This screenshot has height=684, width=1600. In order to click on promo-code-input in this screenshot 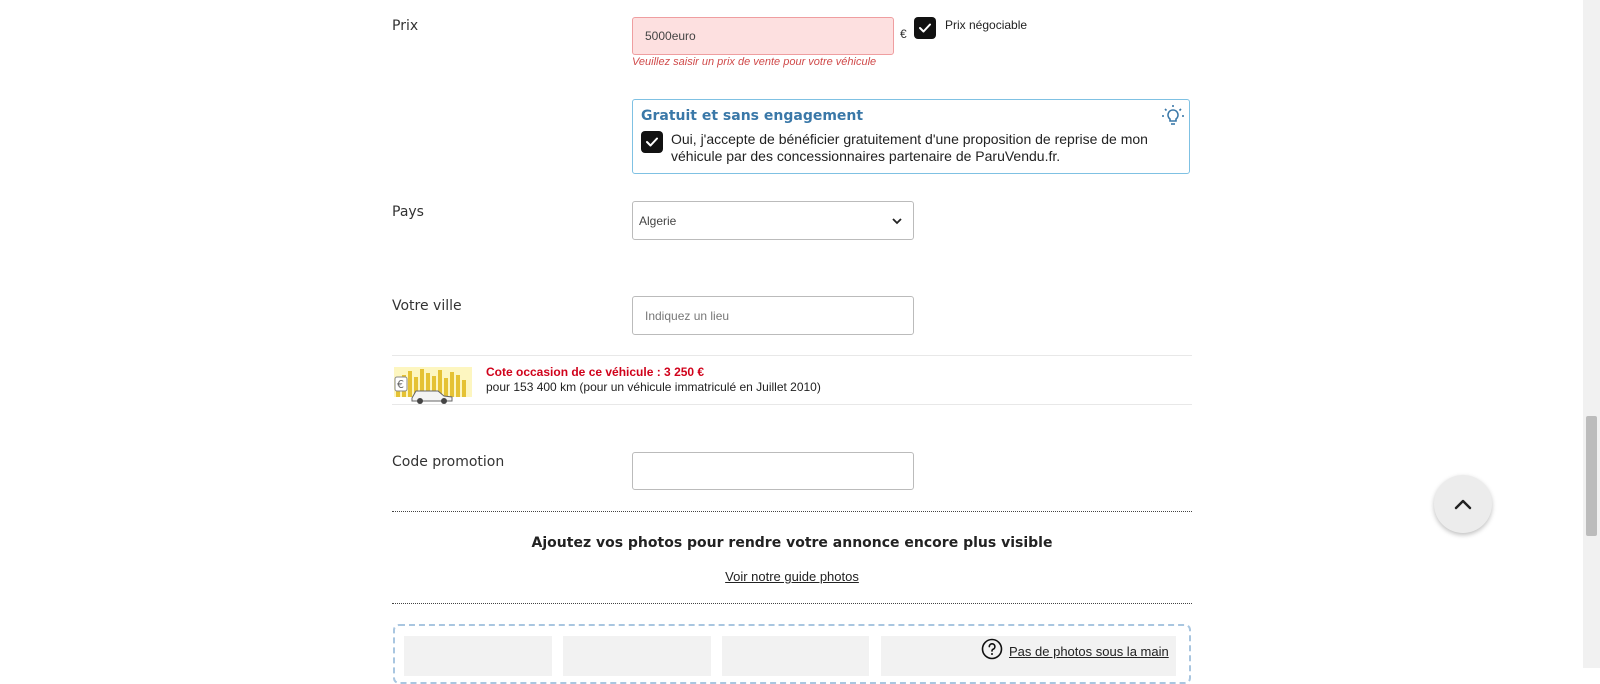, I will do `click(773, 471)`.